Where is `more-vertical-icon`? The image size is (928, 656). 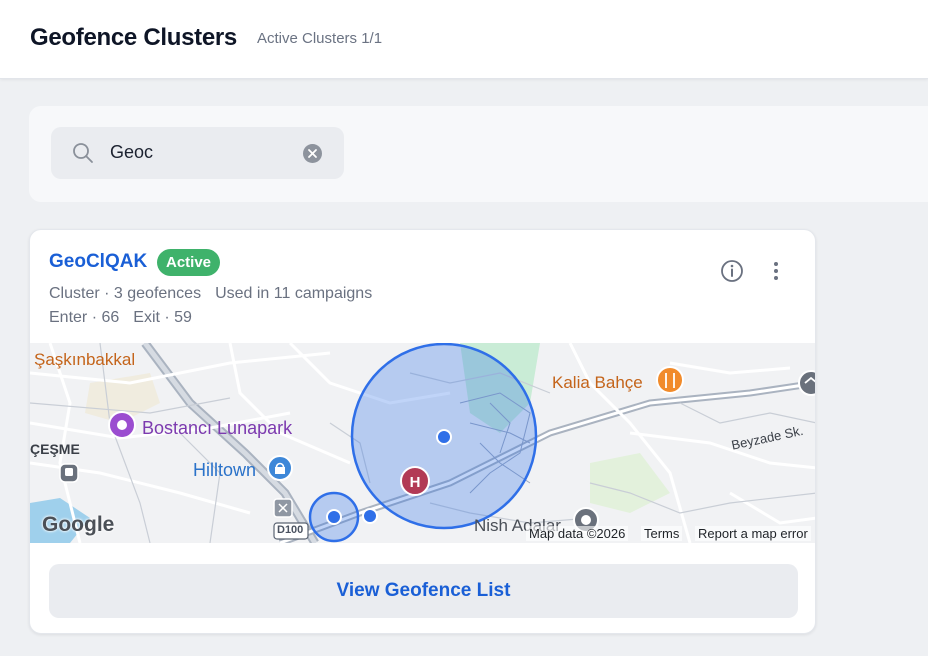 more-vertical-icon is located at coordinates (776, 271).